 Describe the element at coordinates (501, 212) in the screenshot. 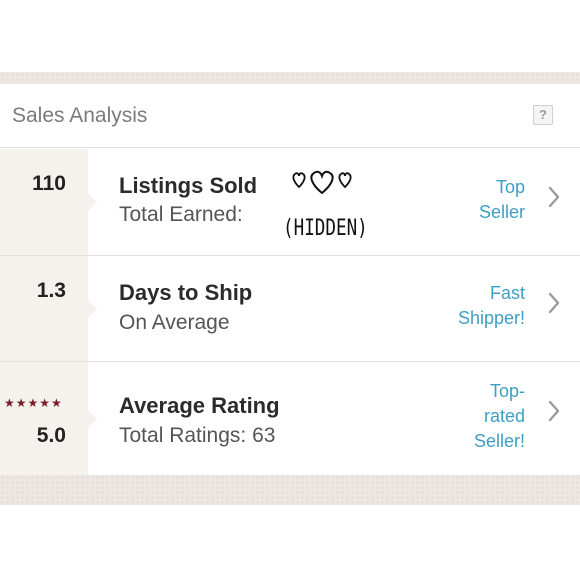

I see `badge-line: Seller` at that location.